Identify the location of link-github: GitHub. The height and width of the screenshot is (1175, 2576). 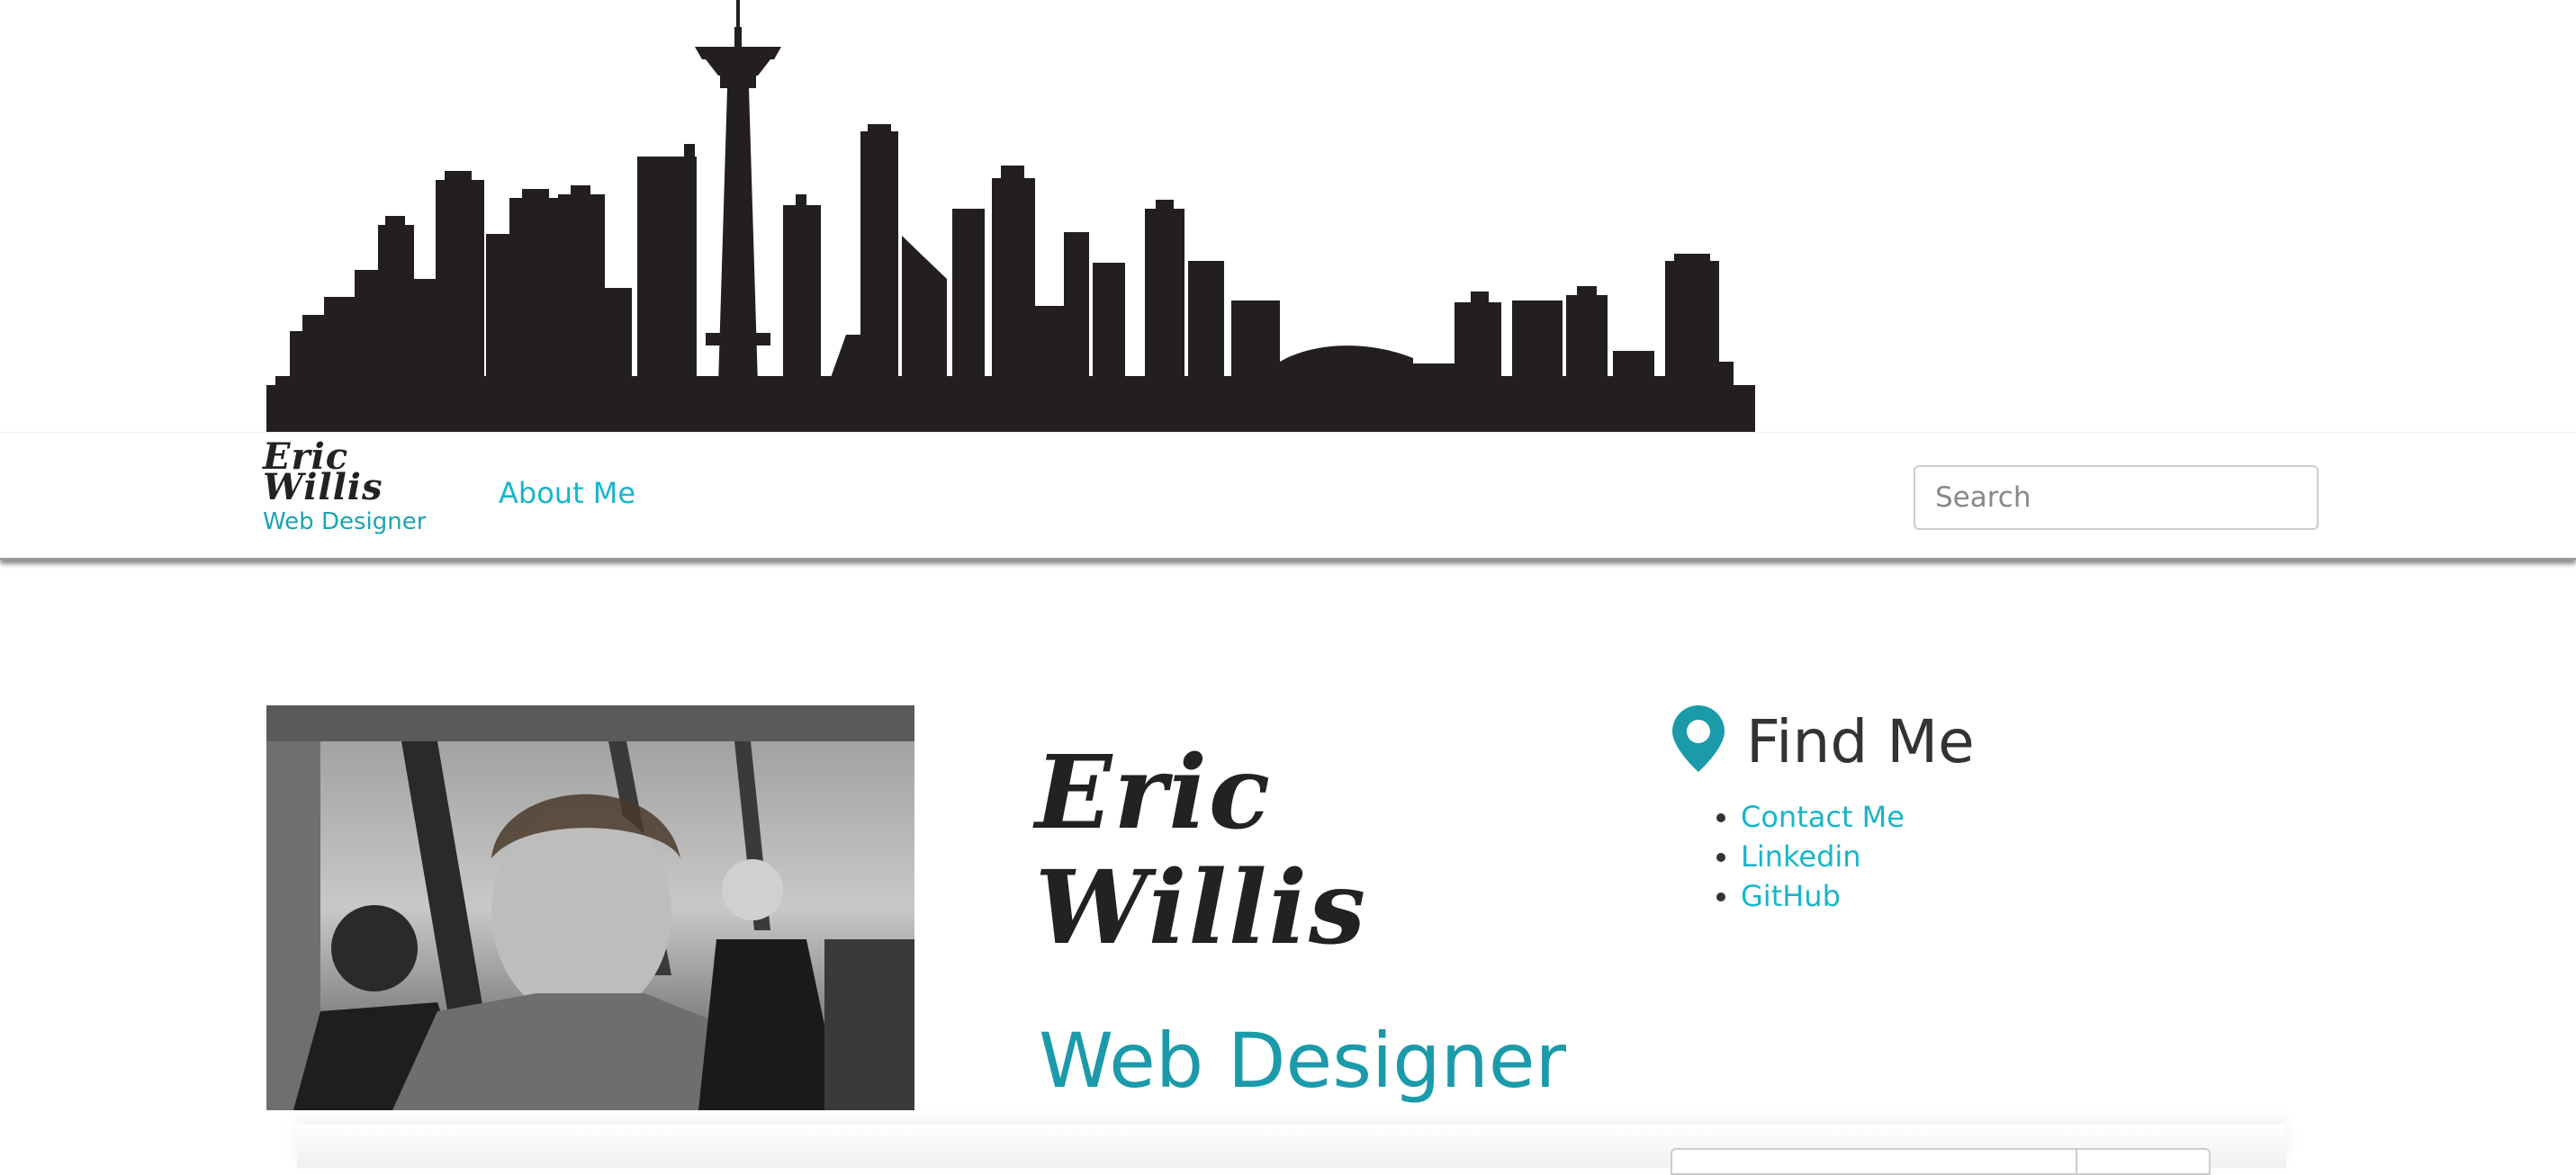
(1791, 896).